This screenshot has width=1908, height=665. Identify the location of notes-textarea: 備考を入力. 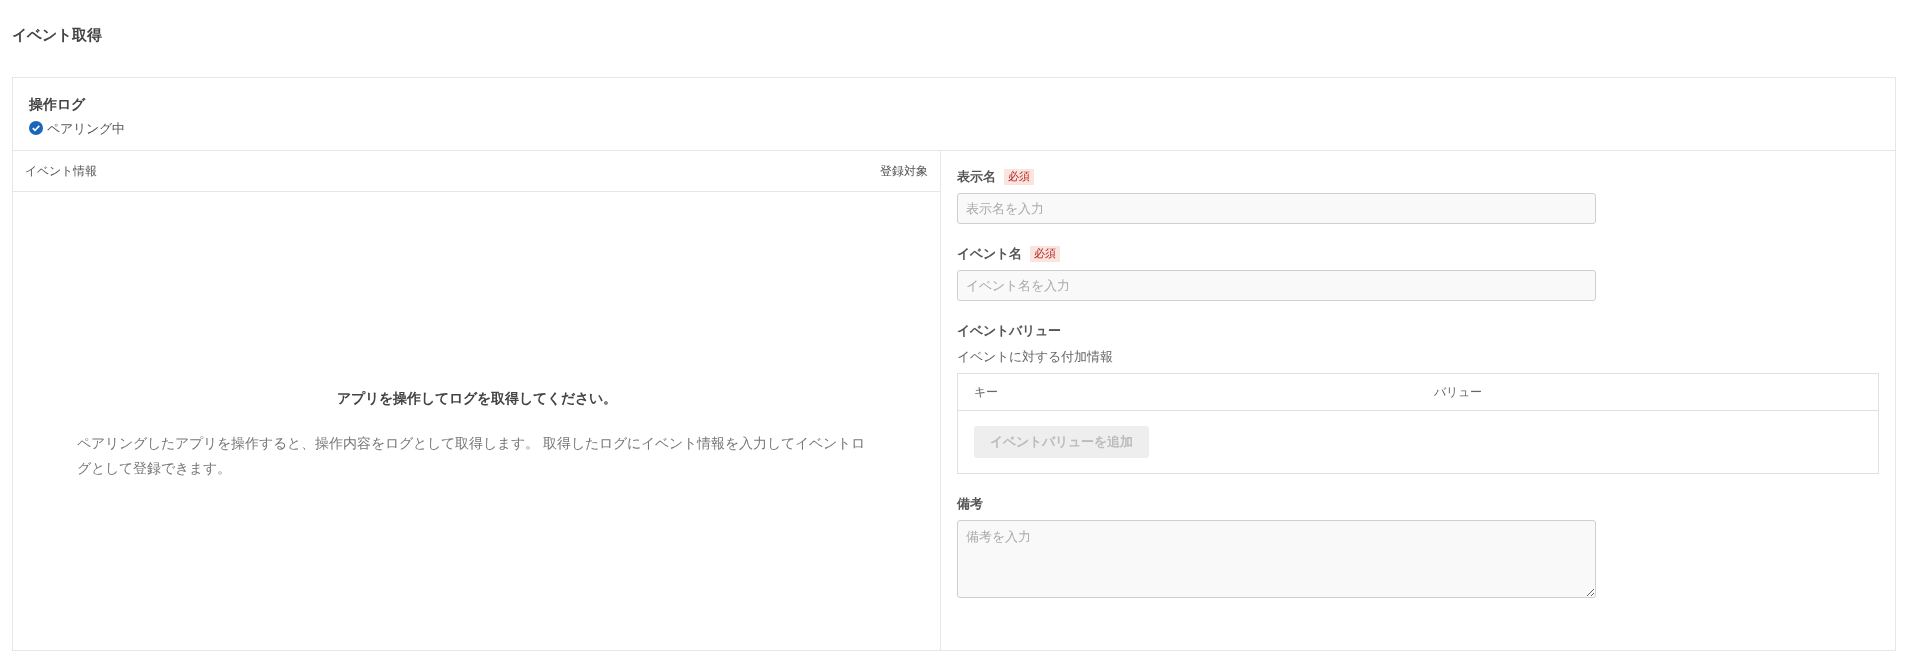
(1276, 558).